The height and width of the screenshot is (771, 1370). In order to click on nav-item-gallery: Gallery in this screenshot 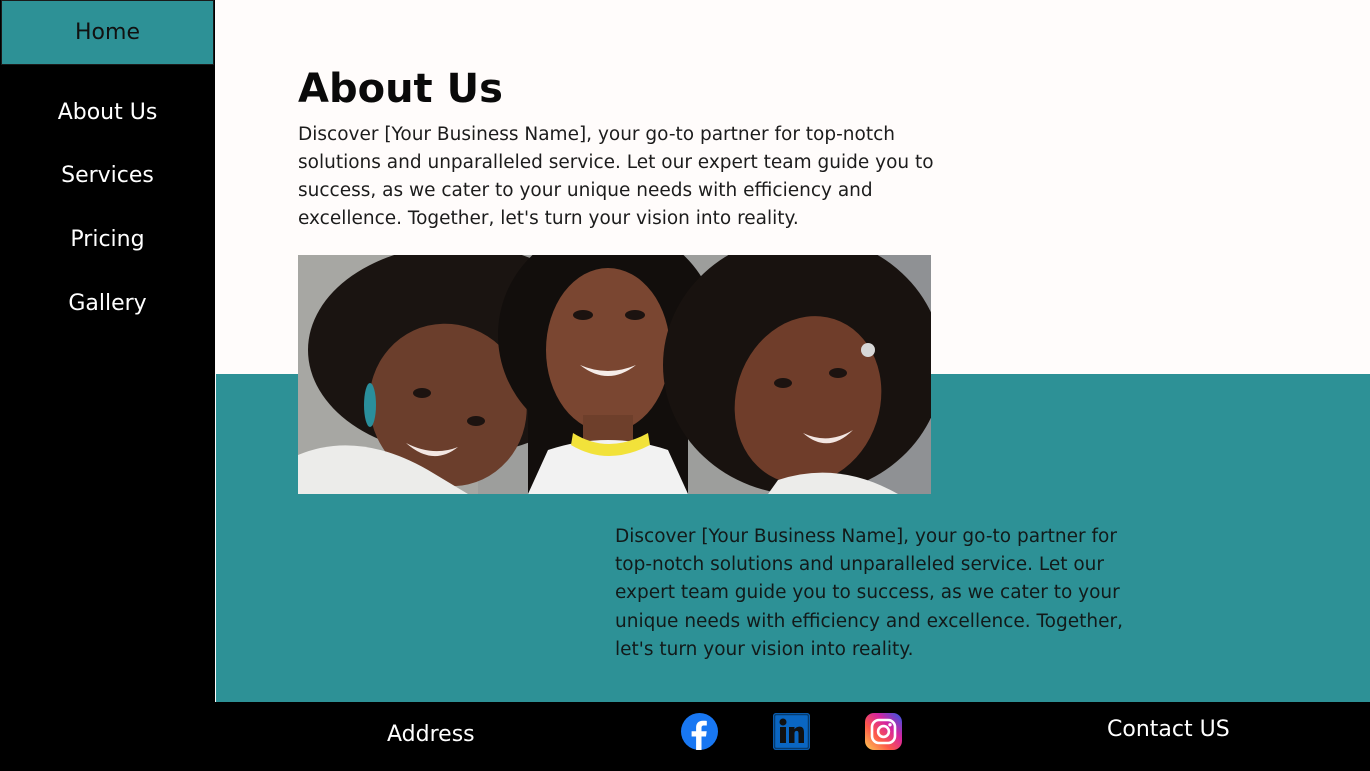, I will do `click(107, 303)`.